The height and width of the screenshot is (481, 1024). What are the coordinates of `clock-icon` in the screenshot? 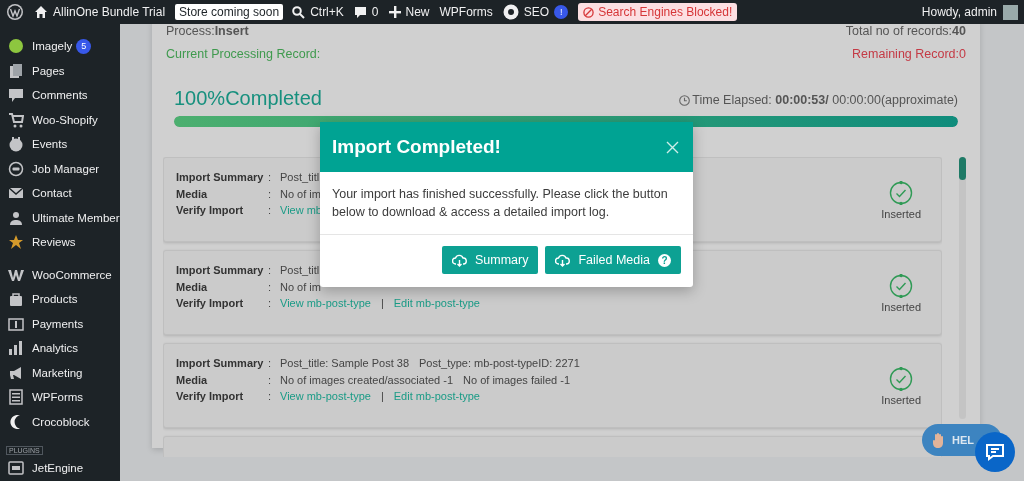 It's located at (685, 100).